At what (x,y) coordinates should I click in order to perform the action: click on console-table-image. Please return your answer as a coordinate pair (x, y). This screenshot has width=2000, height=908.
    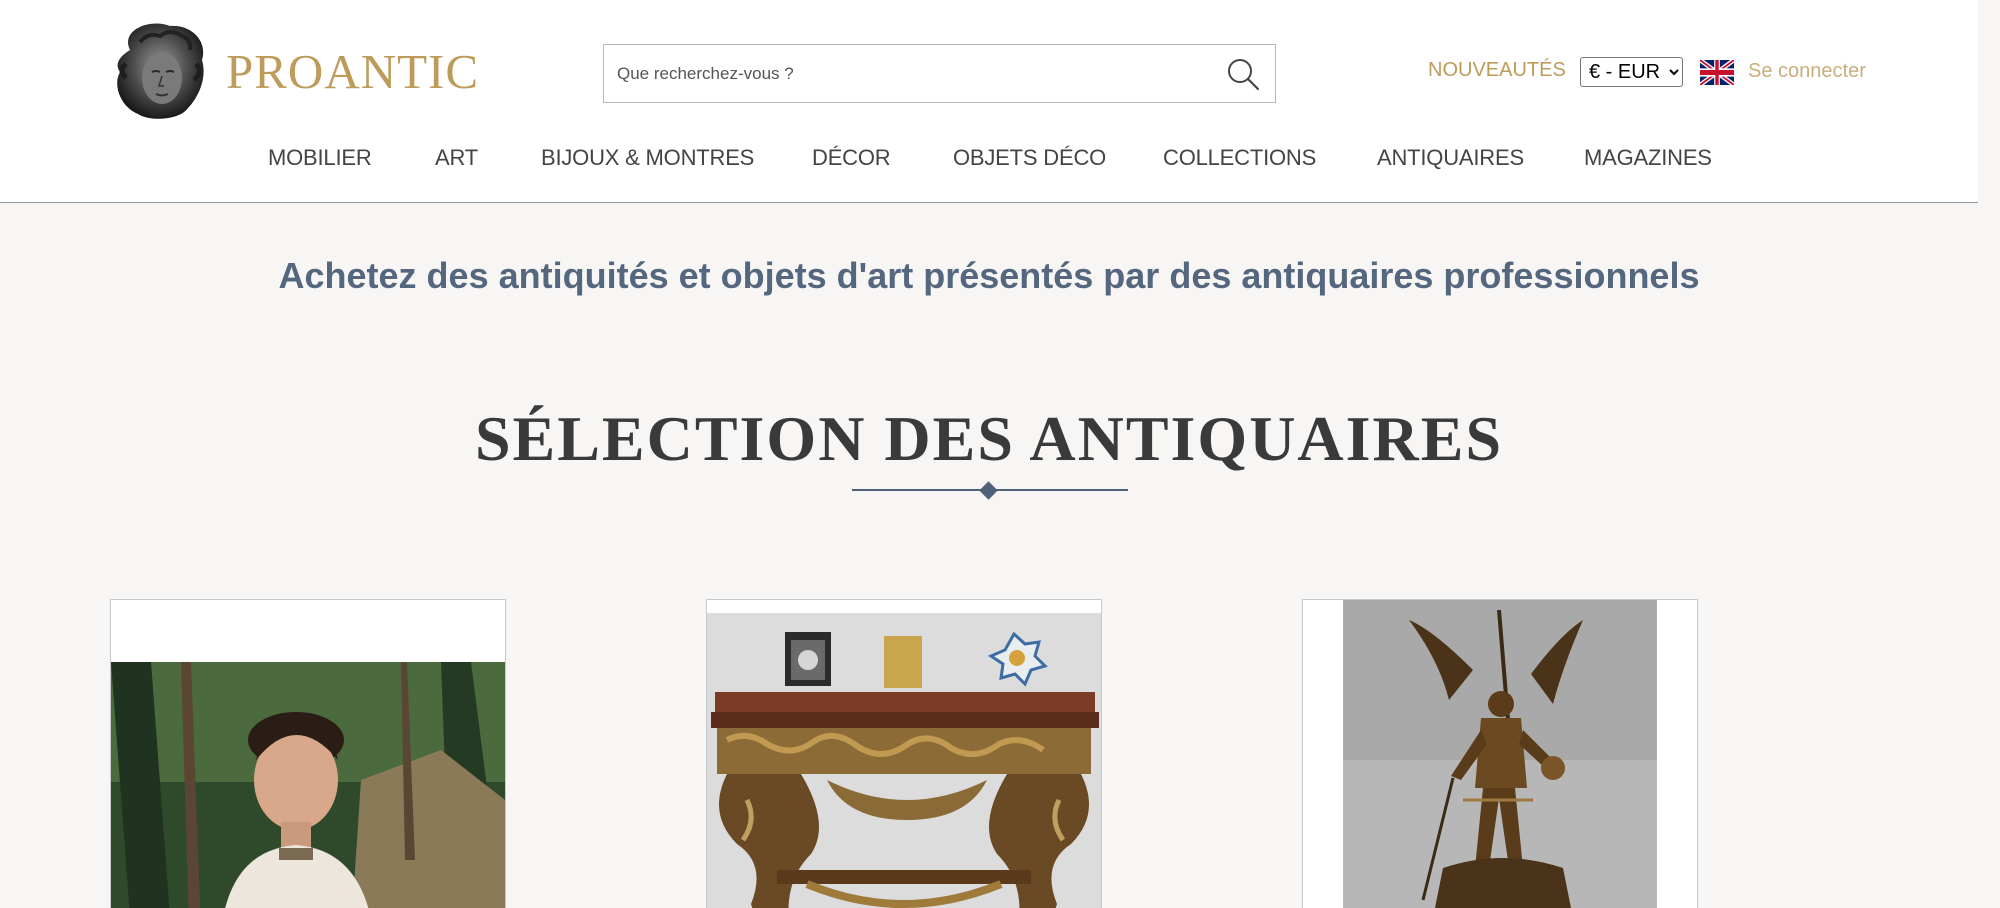
    Looking at the image, I should click on (904, 754).